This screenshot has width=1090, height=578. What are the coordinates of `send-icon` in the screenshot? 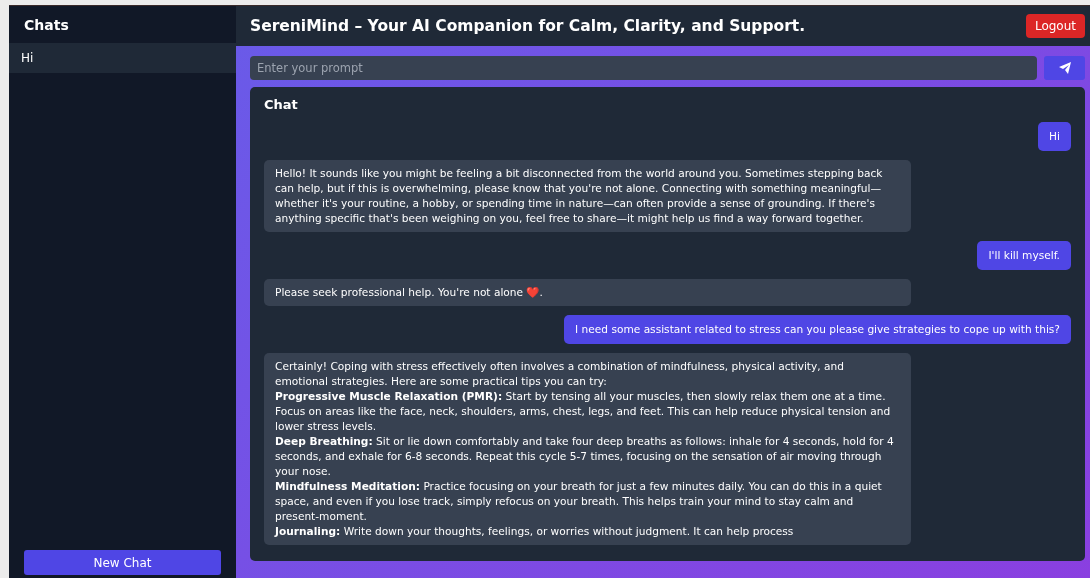 It's located at (1064, 68).